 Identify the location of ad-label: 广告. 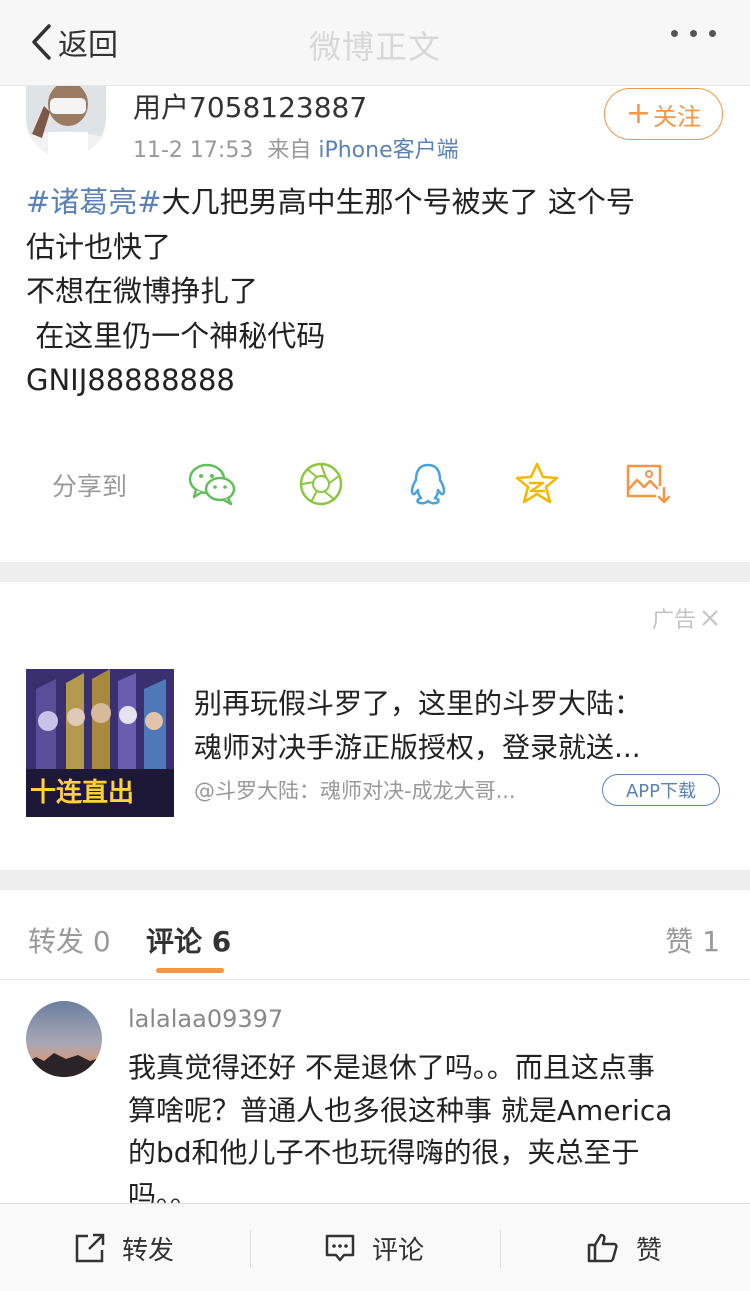
(686, 618).